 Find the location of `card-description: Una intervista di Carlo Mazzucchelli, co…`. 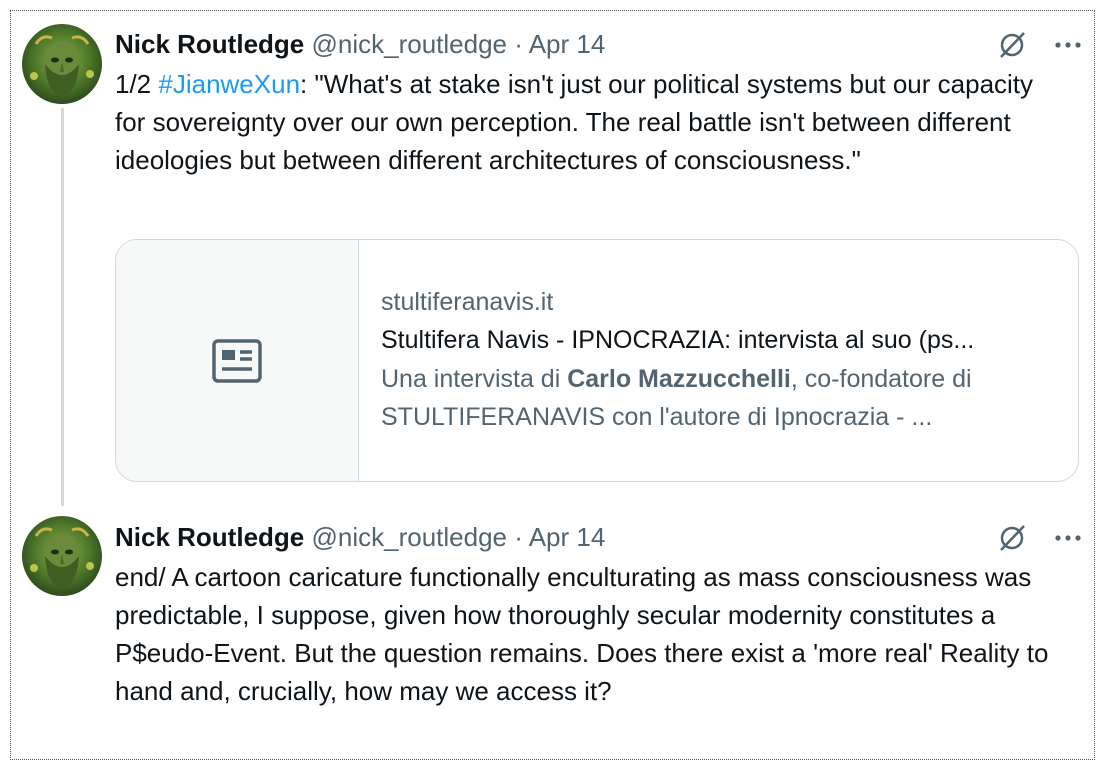

card-description: Una intervista di Carlo Mazzucchelli, co… is located at coordinates (721, 398).